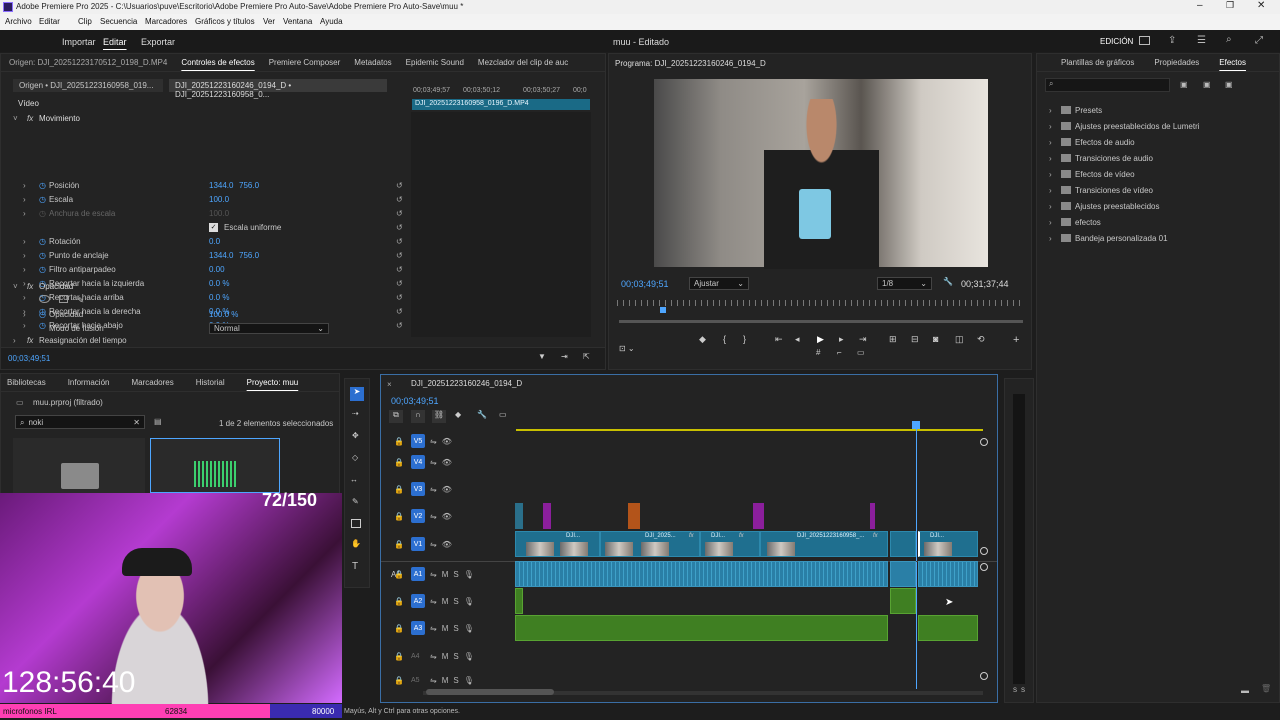  Describe the element at coordinates (861, 352) in the screenshot. I see `output-icon: ▭` at that location.